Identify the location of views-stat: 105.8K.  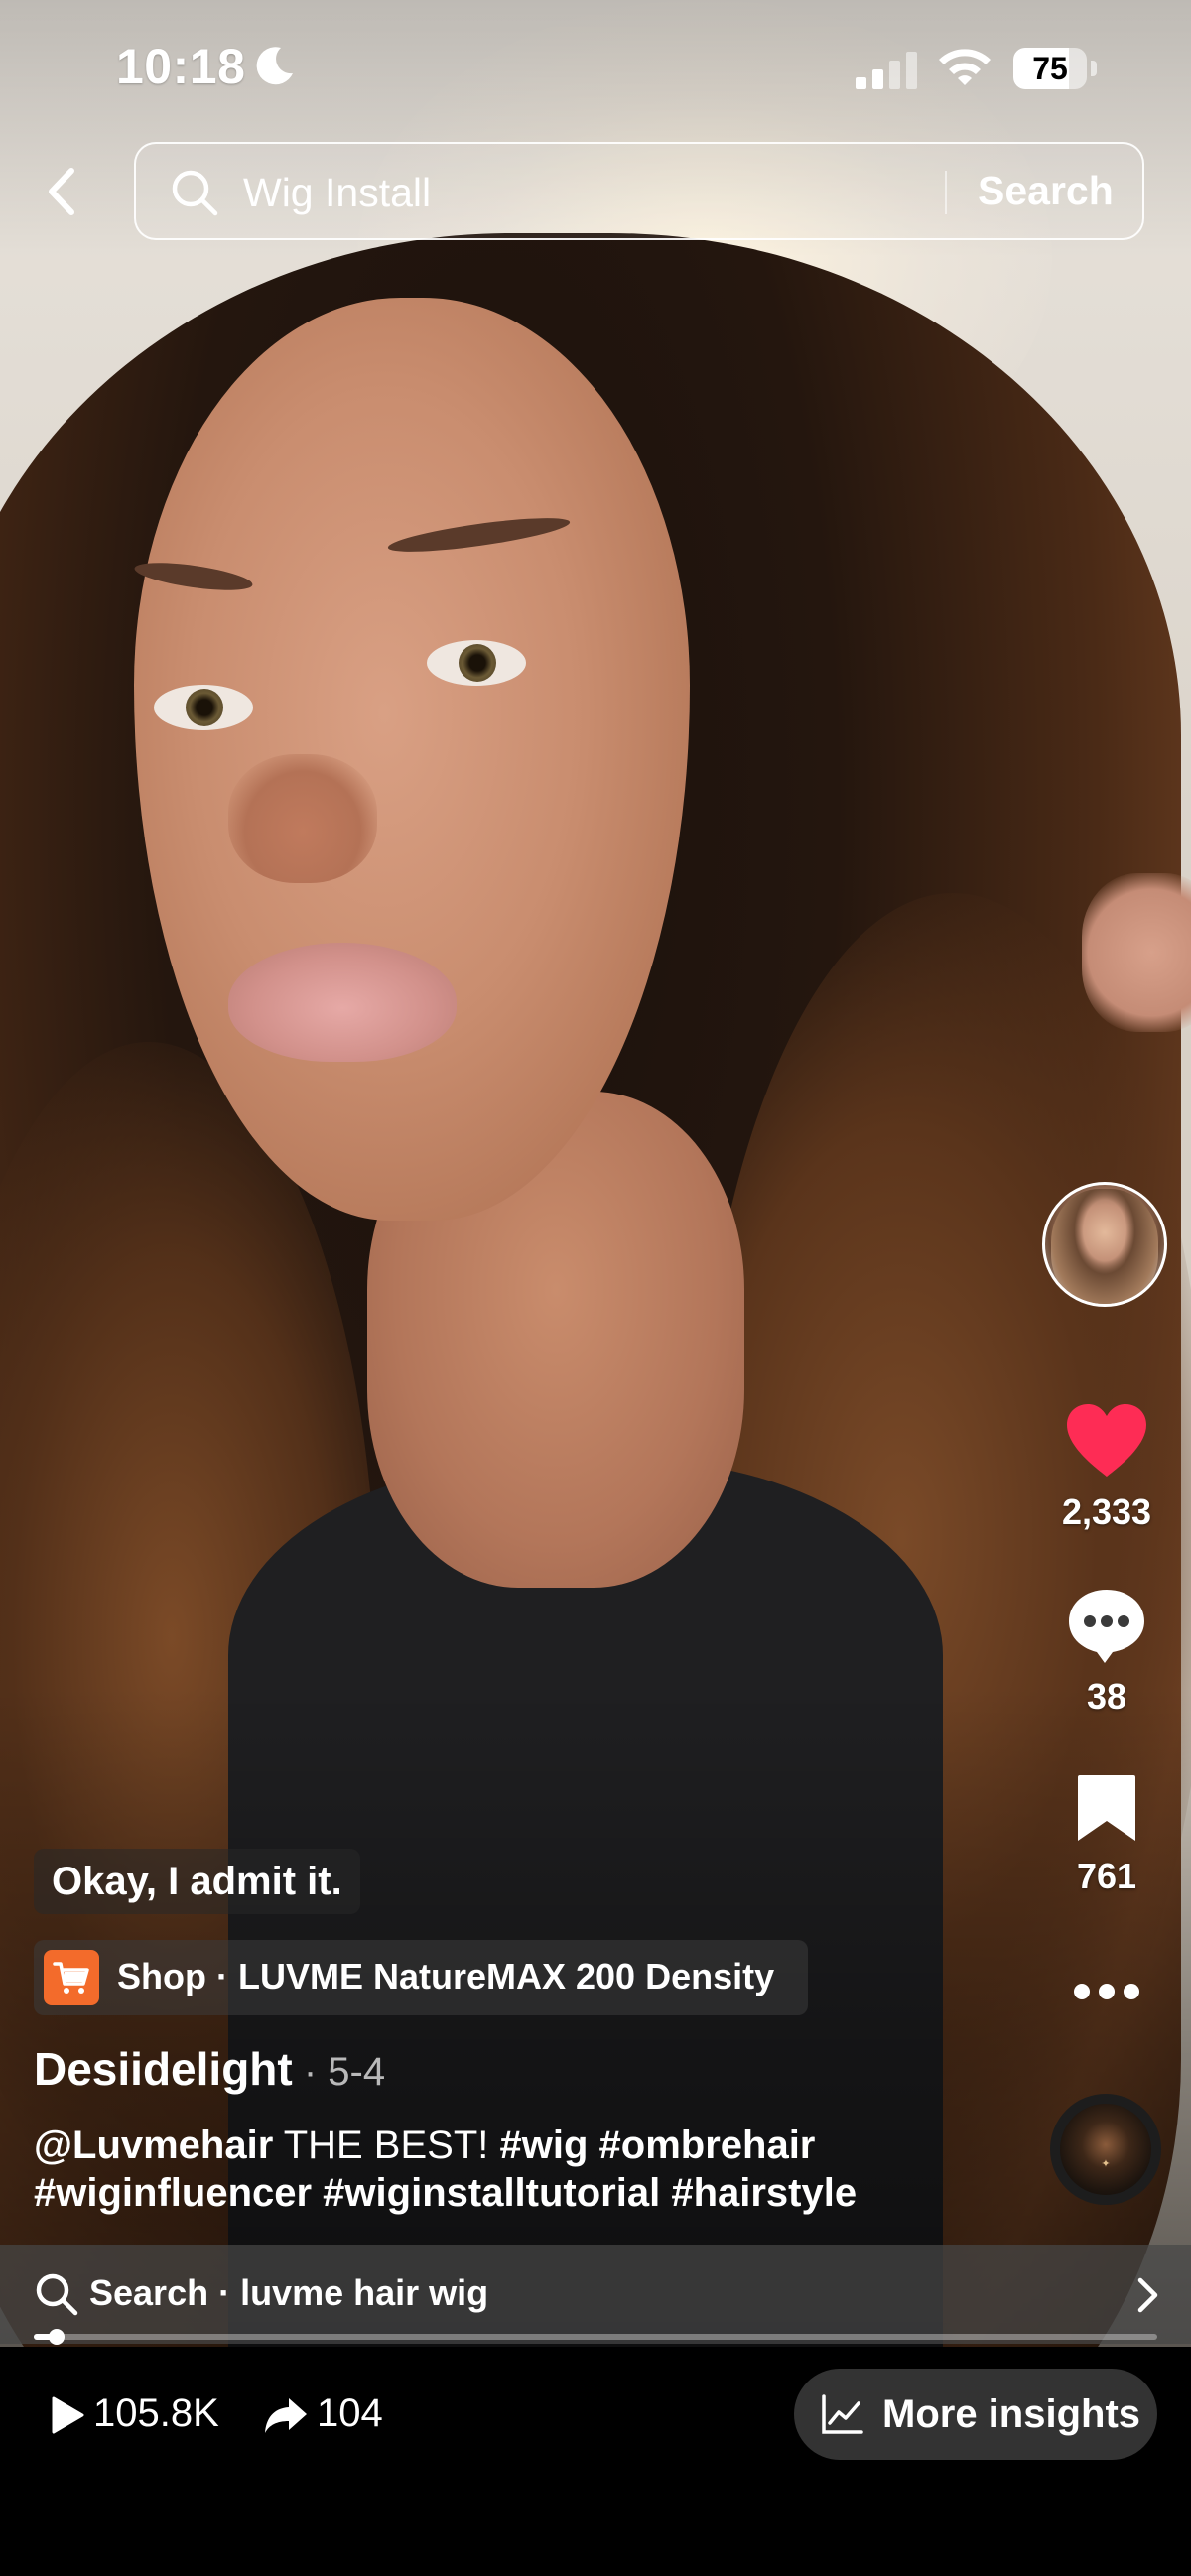
(134, 2414).